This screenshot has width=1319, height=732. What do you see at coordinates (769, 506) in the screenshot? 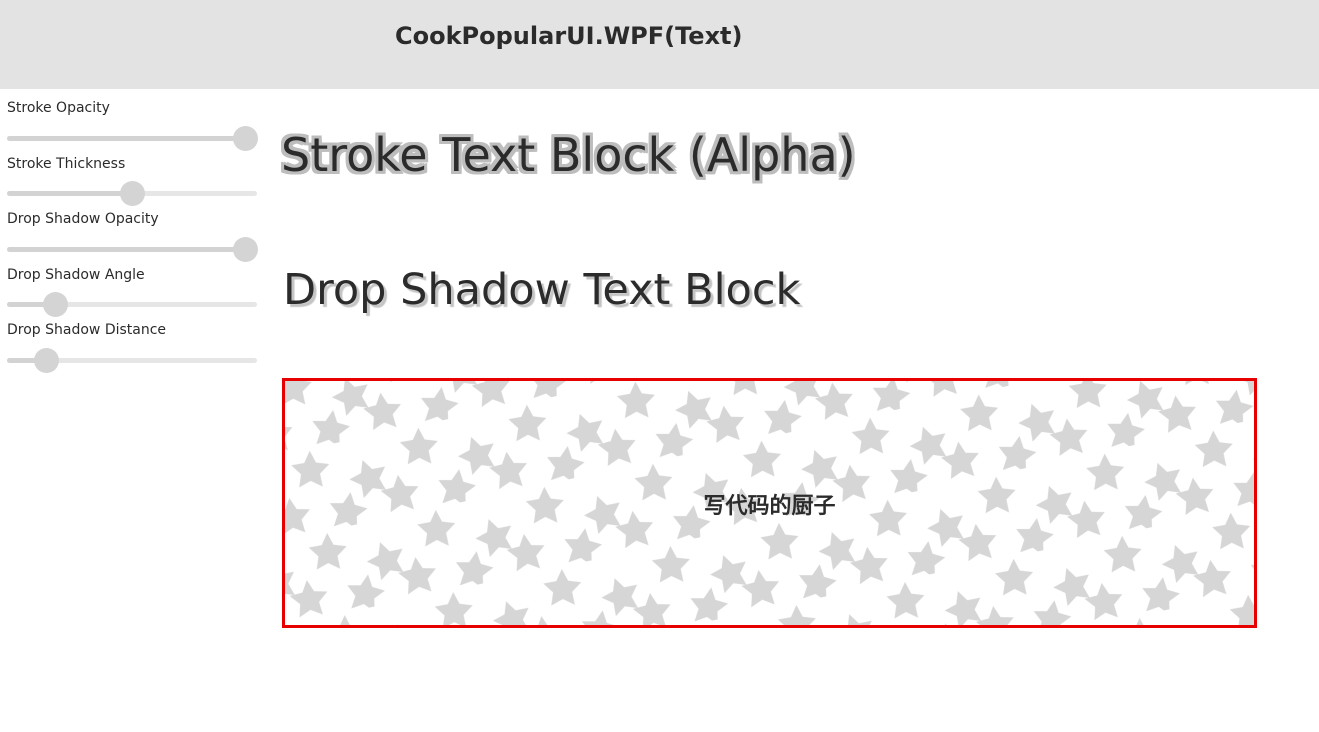
I see `pattern-text: 写代码的厨子` at bounding box center [769, 506].